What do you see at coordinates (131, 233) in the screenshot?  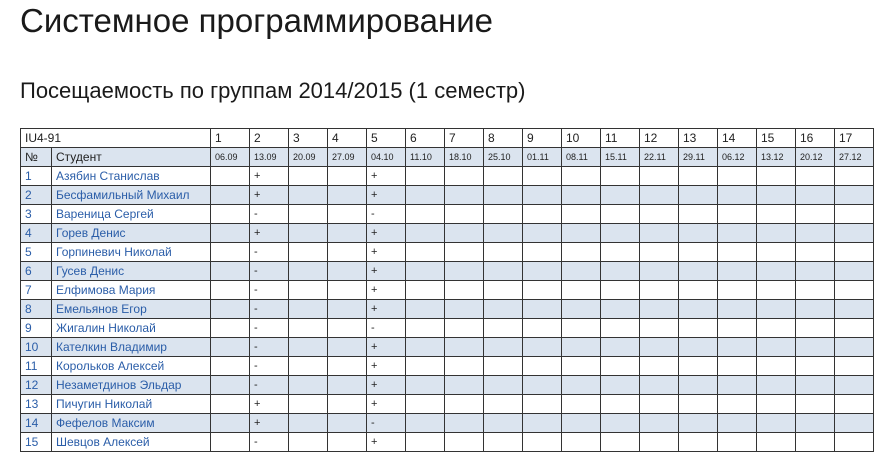 I see `student-name-link: Горев Денис` at bounding box center [131, 233].